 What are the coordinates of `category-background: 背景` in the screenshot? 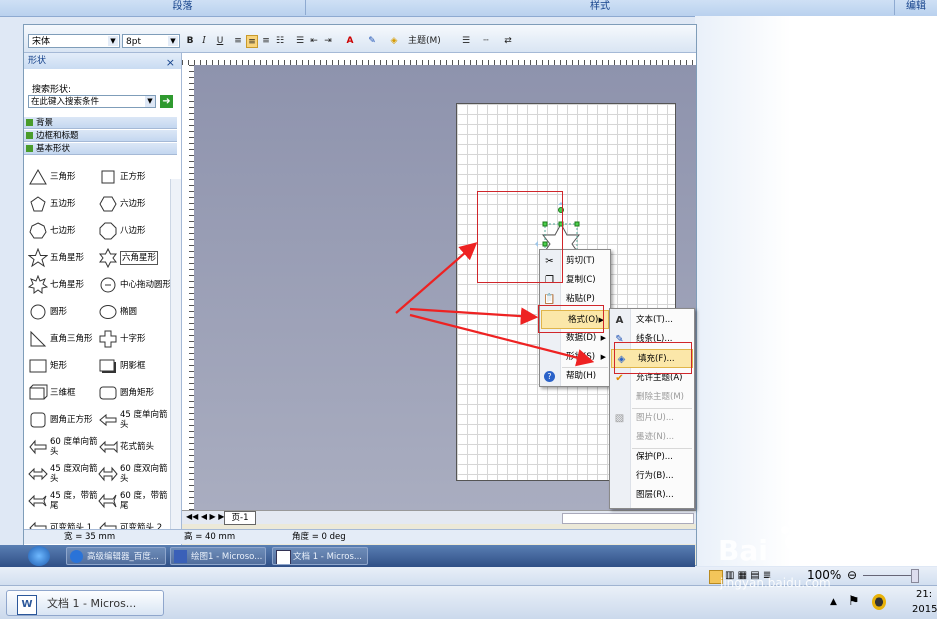 It's located at (100, 123).